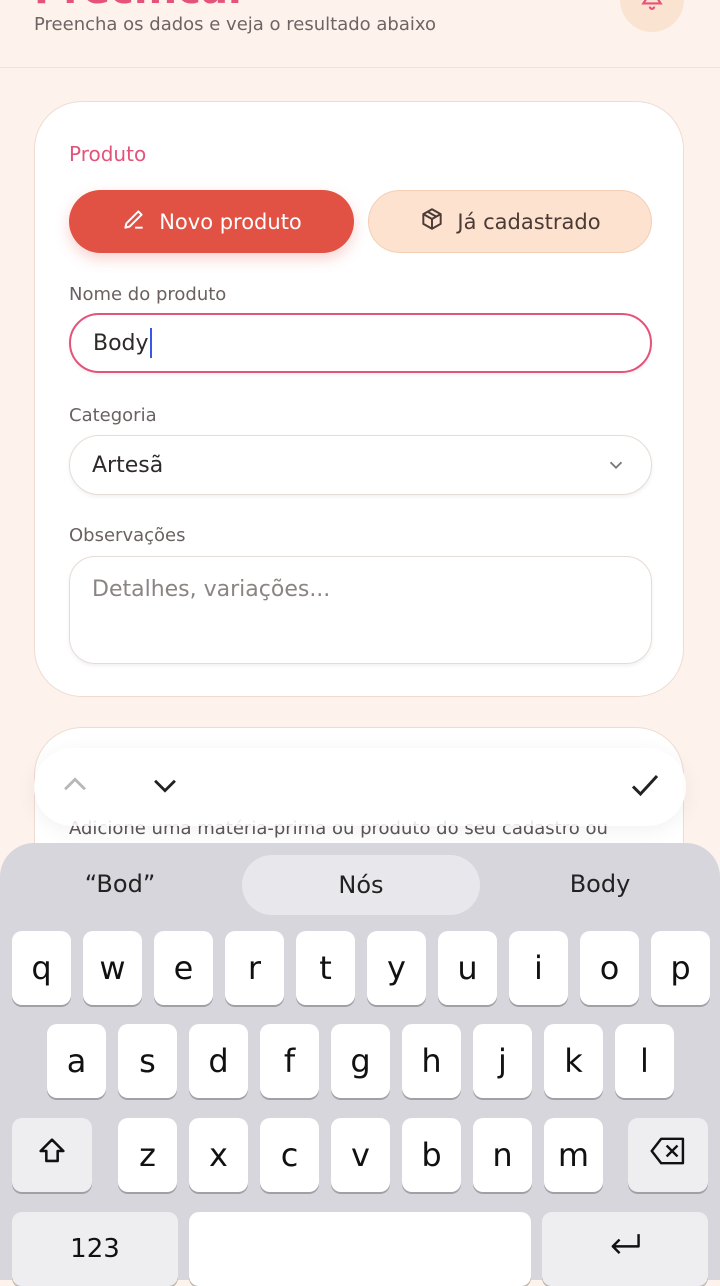  What do you see at coordinates (680, 968) in the screenshot?
I see `key-p: p` at bounding box center [680, 968].